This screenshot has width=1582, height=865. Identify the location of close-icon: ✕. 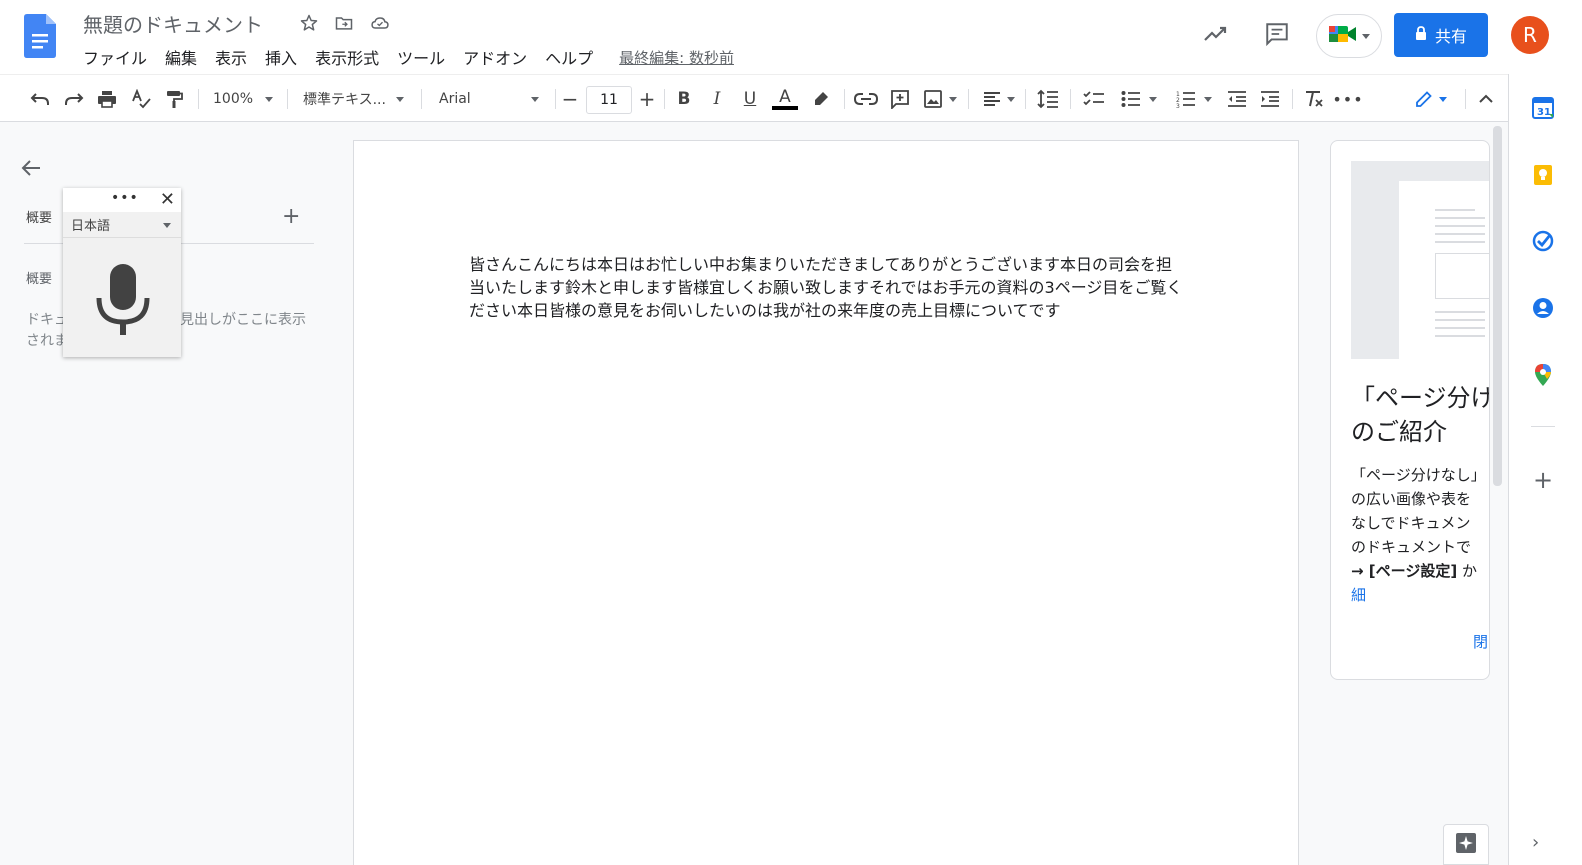
(167, 199).